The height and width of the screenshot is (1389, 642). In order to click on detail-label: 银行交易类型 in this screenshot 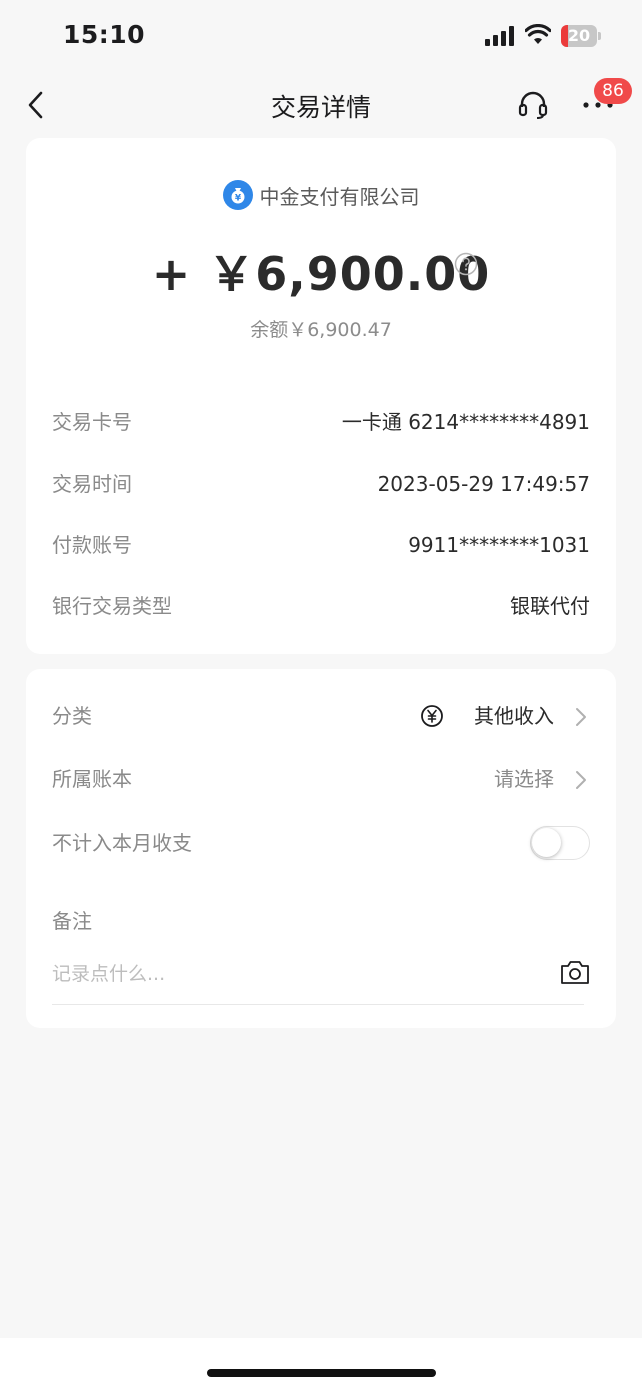, I will do `click(112, 606)`.